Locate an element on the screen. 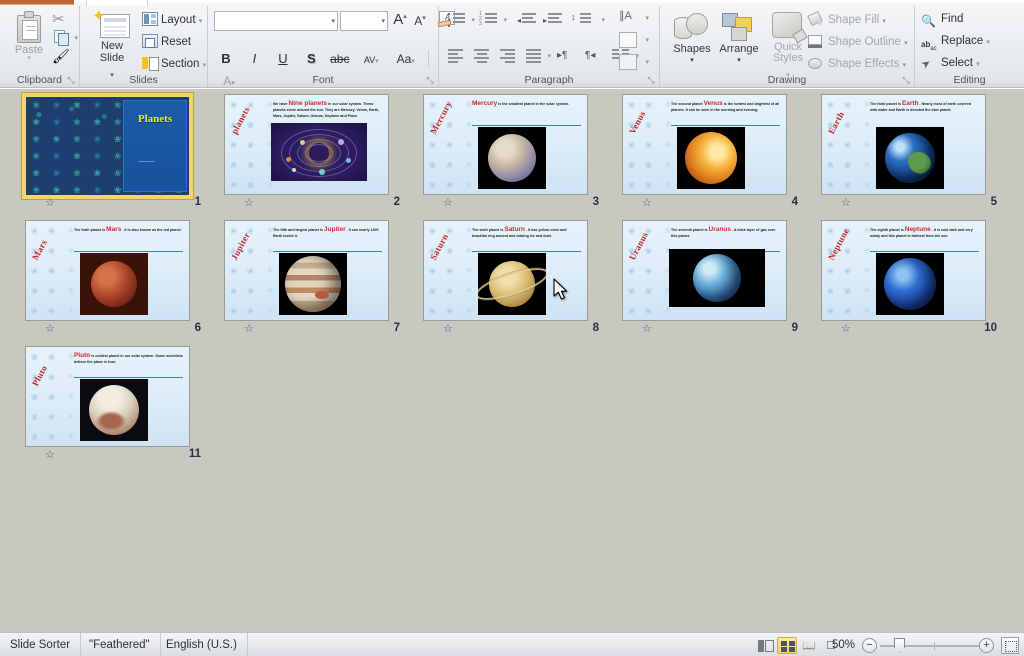 This screenshot has height=656, width=1024. paragraph-dialog-launcher: ⤡ is located at coordinates (651, 80).